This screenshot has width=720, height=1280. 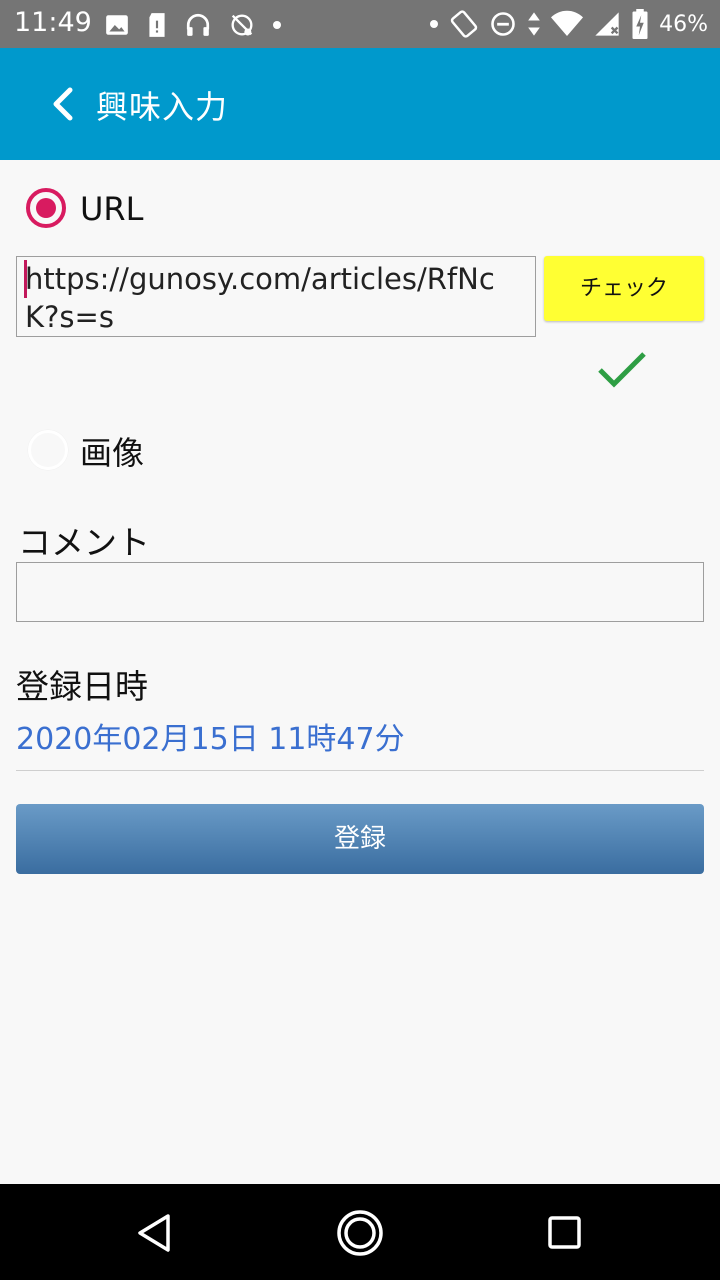 What do you see at coordinates (46, 208) in the screenshot?
I see `url-radio-button` at bounding box center [46, 208].